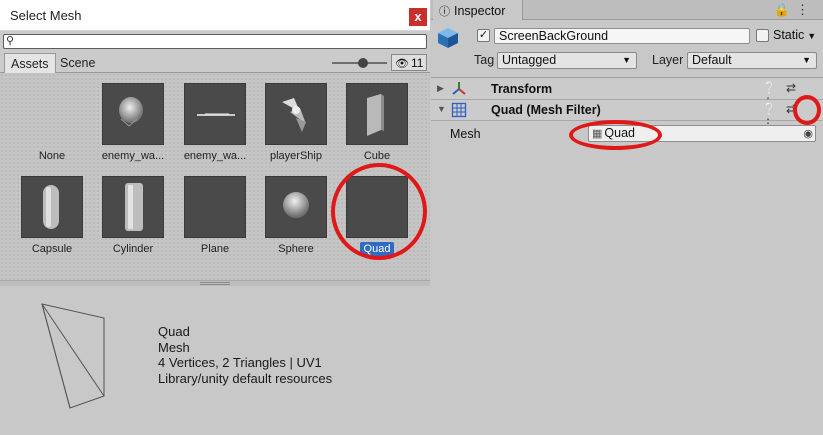 The image size is (823, 435). What do you see at coordinates (363, 63) in the screenshot?
I see `slider-knob` at bounding box center [363, 63].